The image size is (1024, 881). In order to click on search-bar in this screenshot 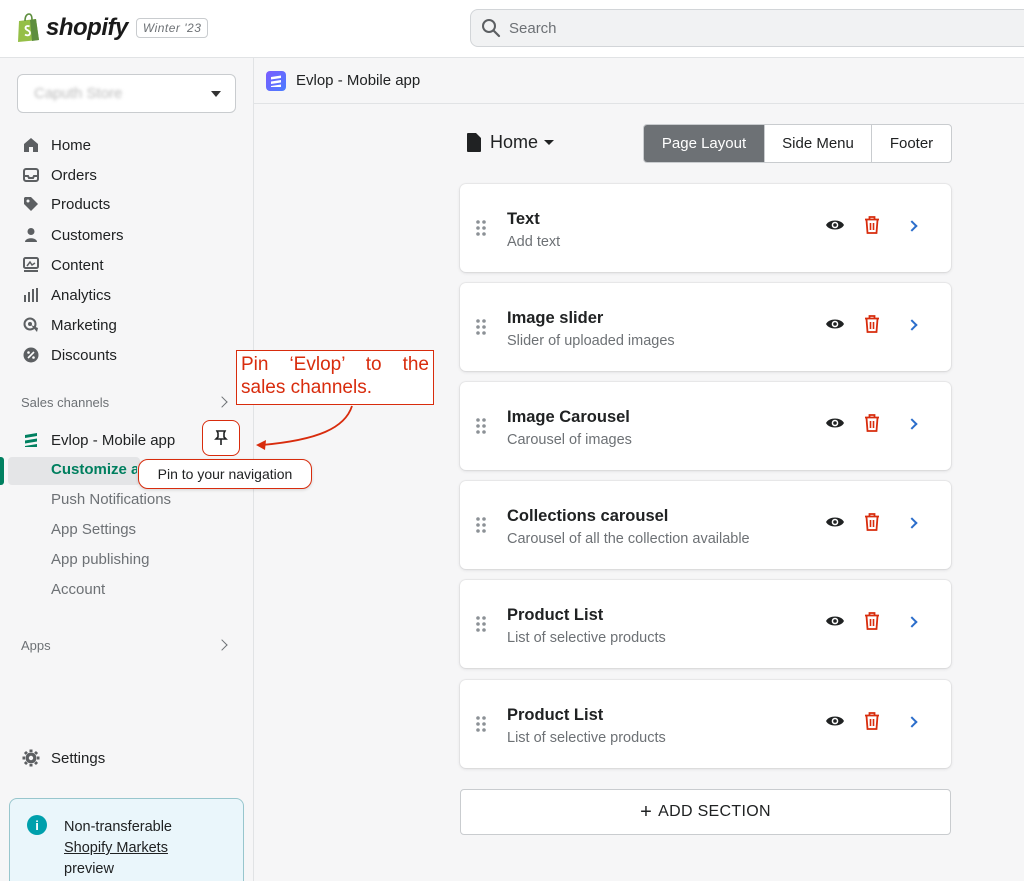, I will do `click(747, 28)`.